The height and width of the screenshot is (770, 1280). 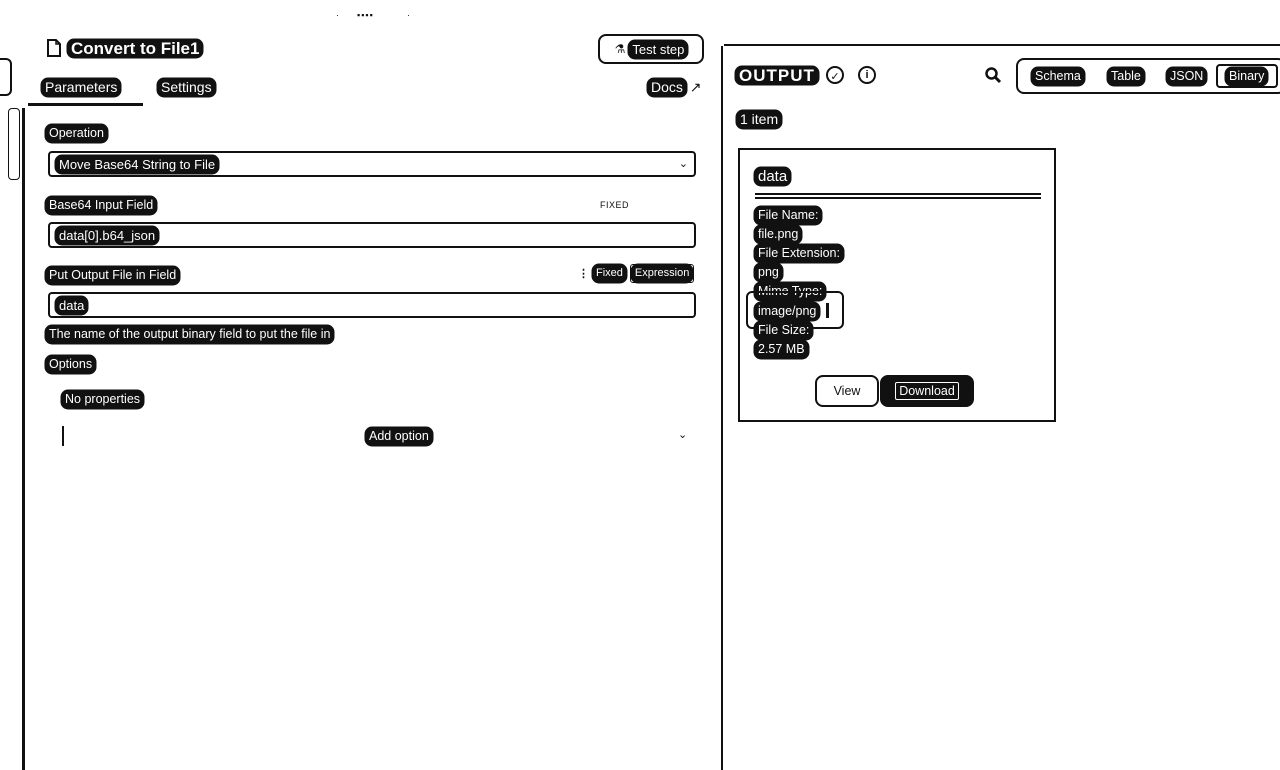 What do you see at coordinates (399, 436) in the screenshot?
I see `add-option-dropdown: Add option` at bounding box center [399, 436].